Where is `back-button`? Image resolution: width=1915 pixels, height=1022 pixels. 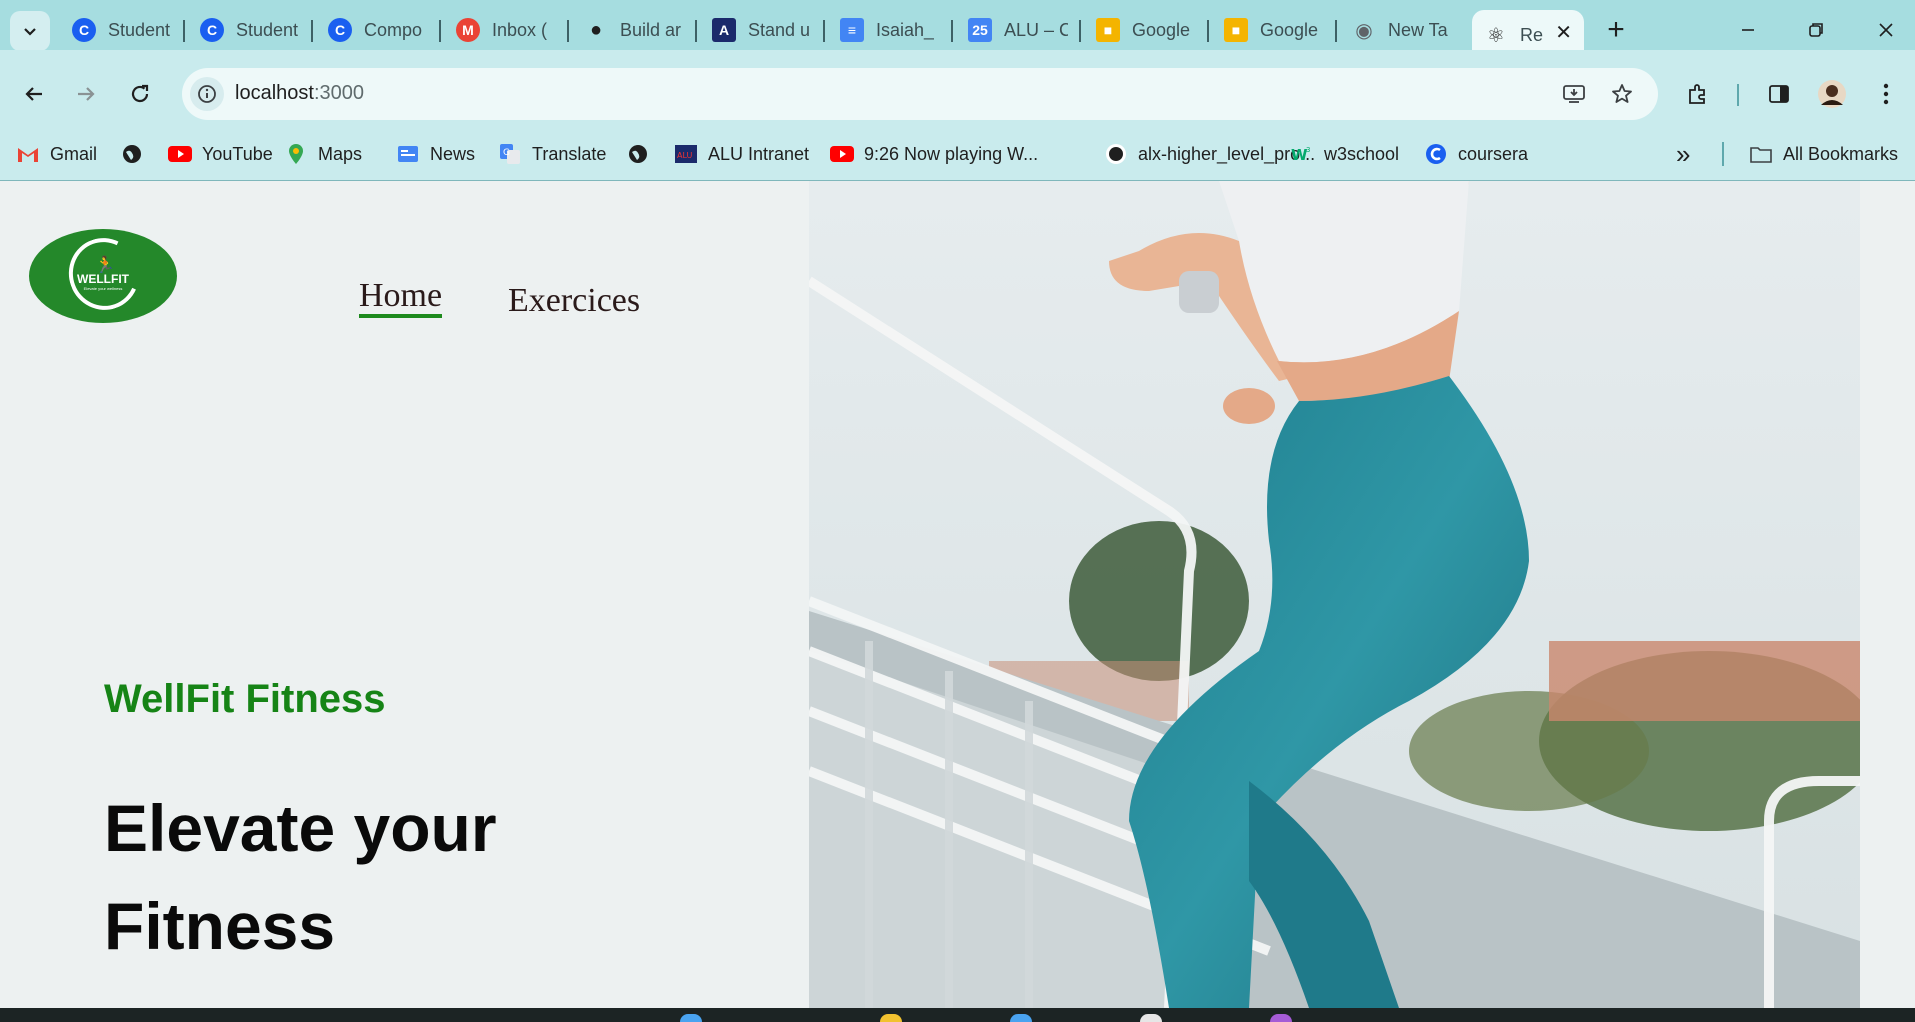
back-button is located at coordinates (34, 94).